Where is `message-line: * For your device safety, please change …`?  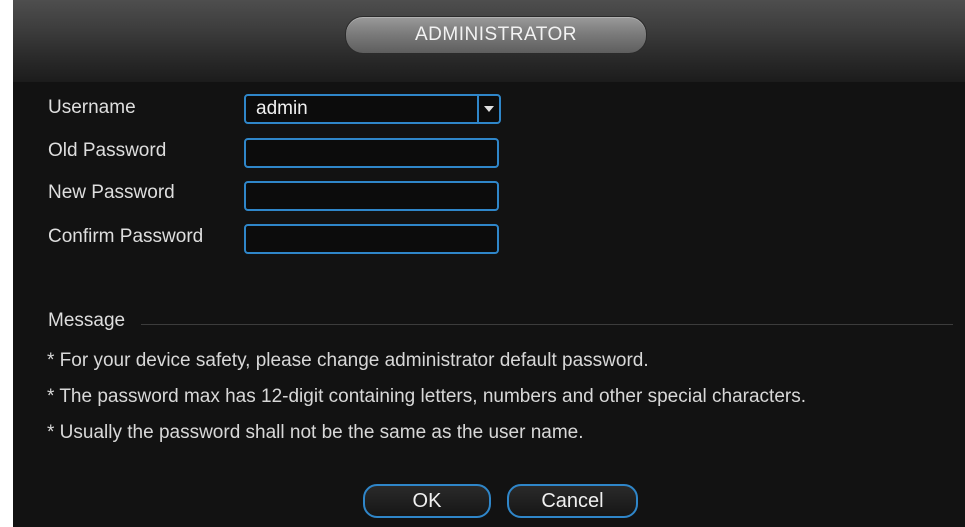
message-line: * For your device safety, please change … is located at coordinates (348, 360).